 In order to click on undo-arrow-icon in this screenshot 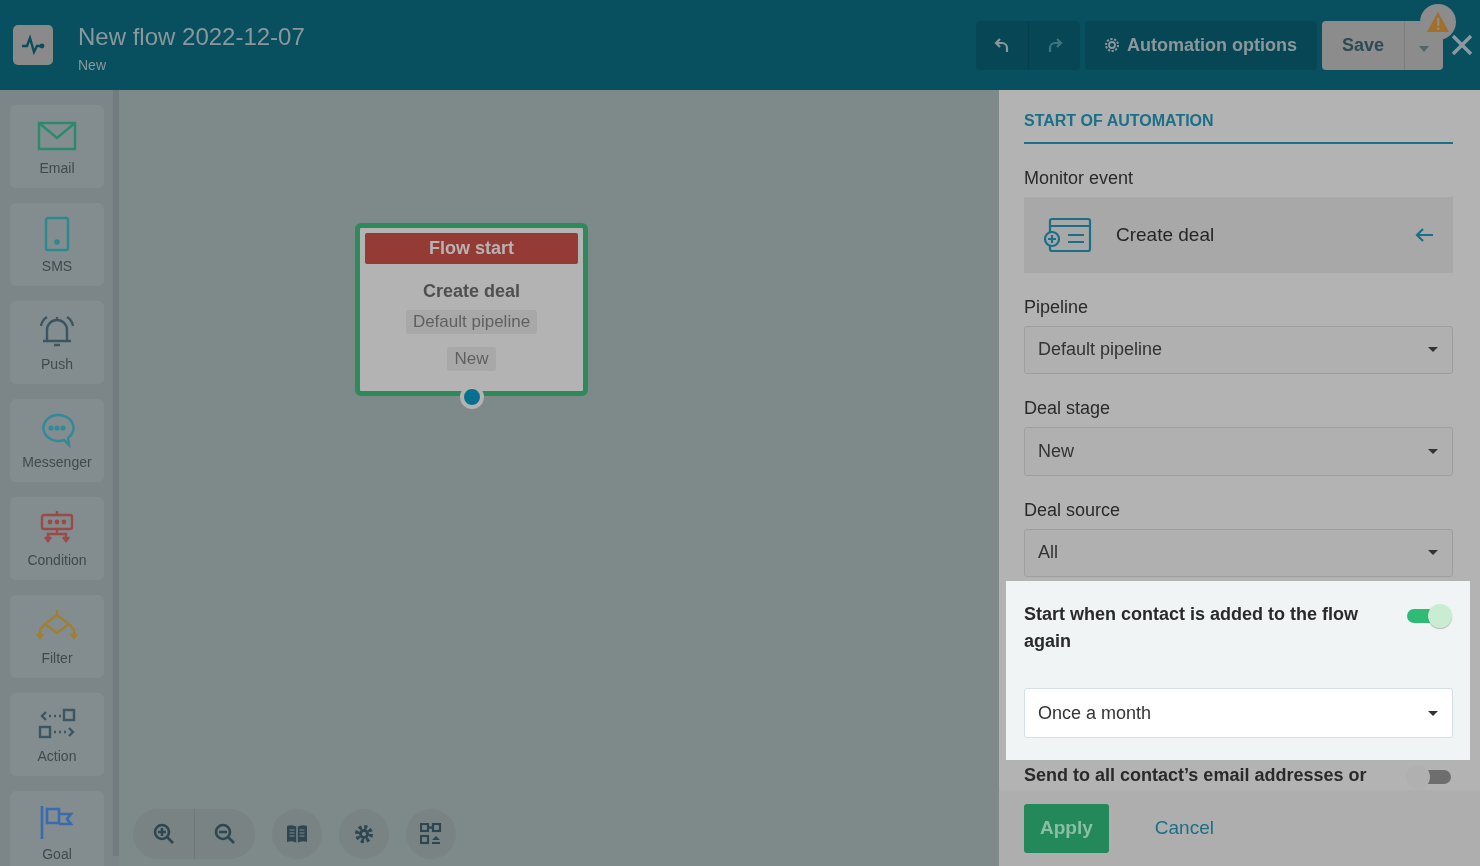, I will do `click(1002, 45)`.